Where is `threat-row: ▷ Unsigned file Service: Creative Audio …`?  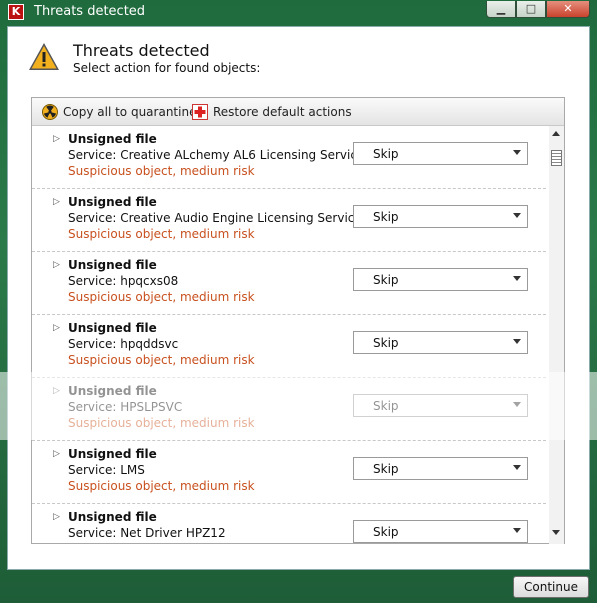
threat-row: ▷ Unsigned file Service: Creative Audio … is located at coordinates (289, 220).